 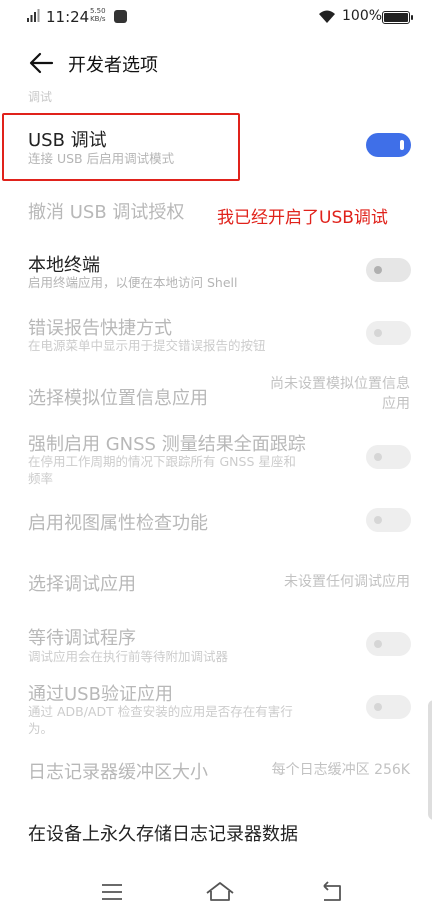 I want to click on network-speed-value: 5.50, so click(x=98, y=11).